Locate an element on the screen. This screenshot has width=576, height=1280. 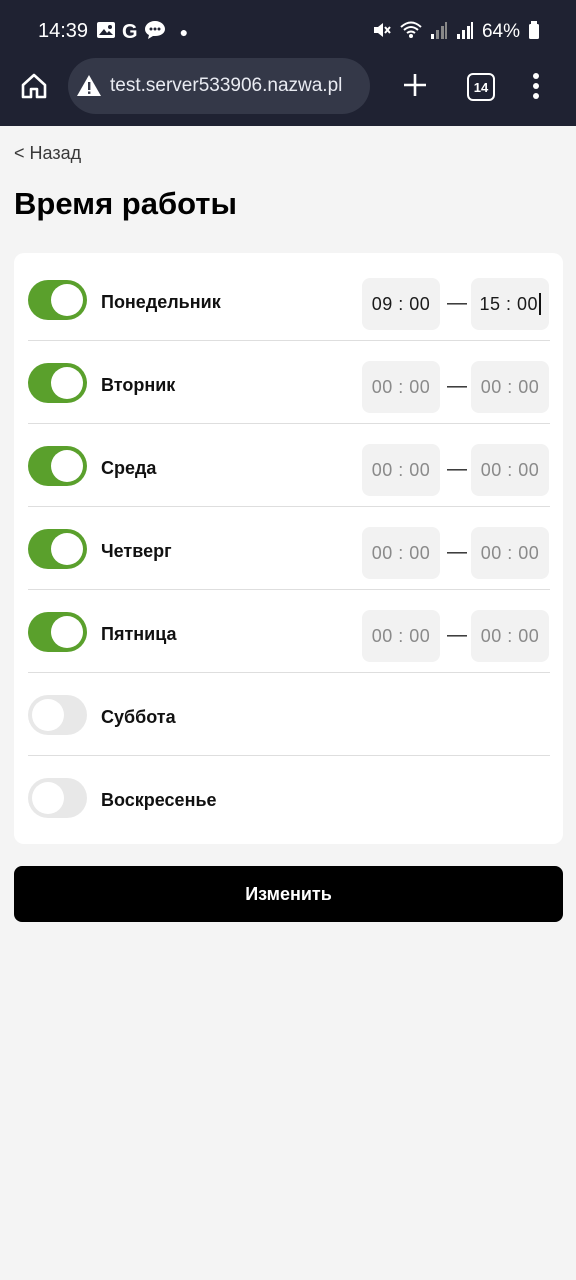
browser-menu-button is located at coordinates (536, 86).